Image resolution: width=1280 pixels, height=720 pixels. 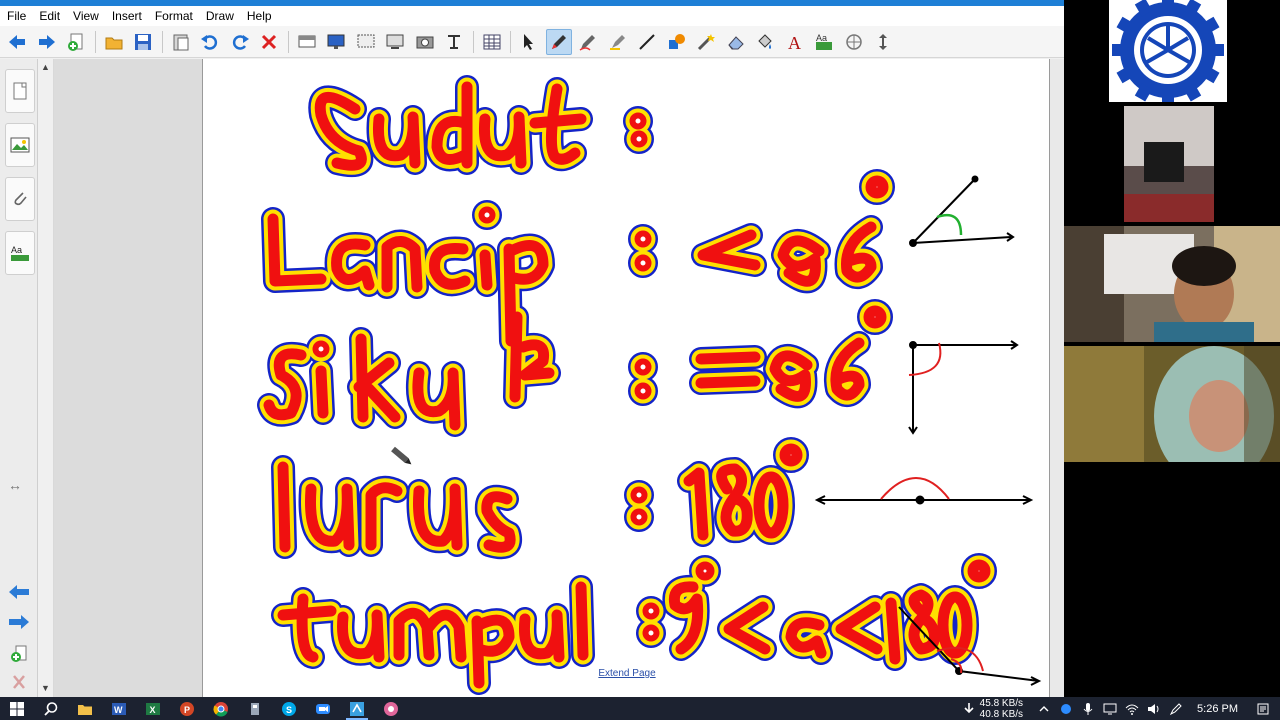 I want to click on forward-arrow-icon, so click(x=47, y=42).